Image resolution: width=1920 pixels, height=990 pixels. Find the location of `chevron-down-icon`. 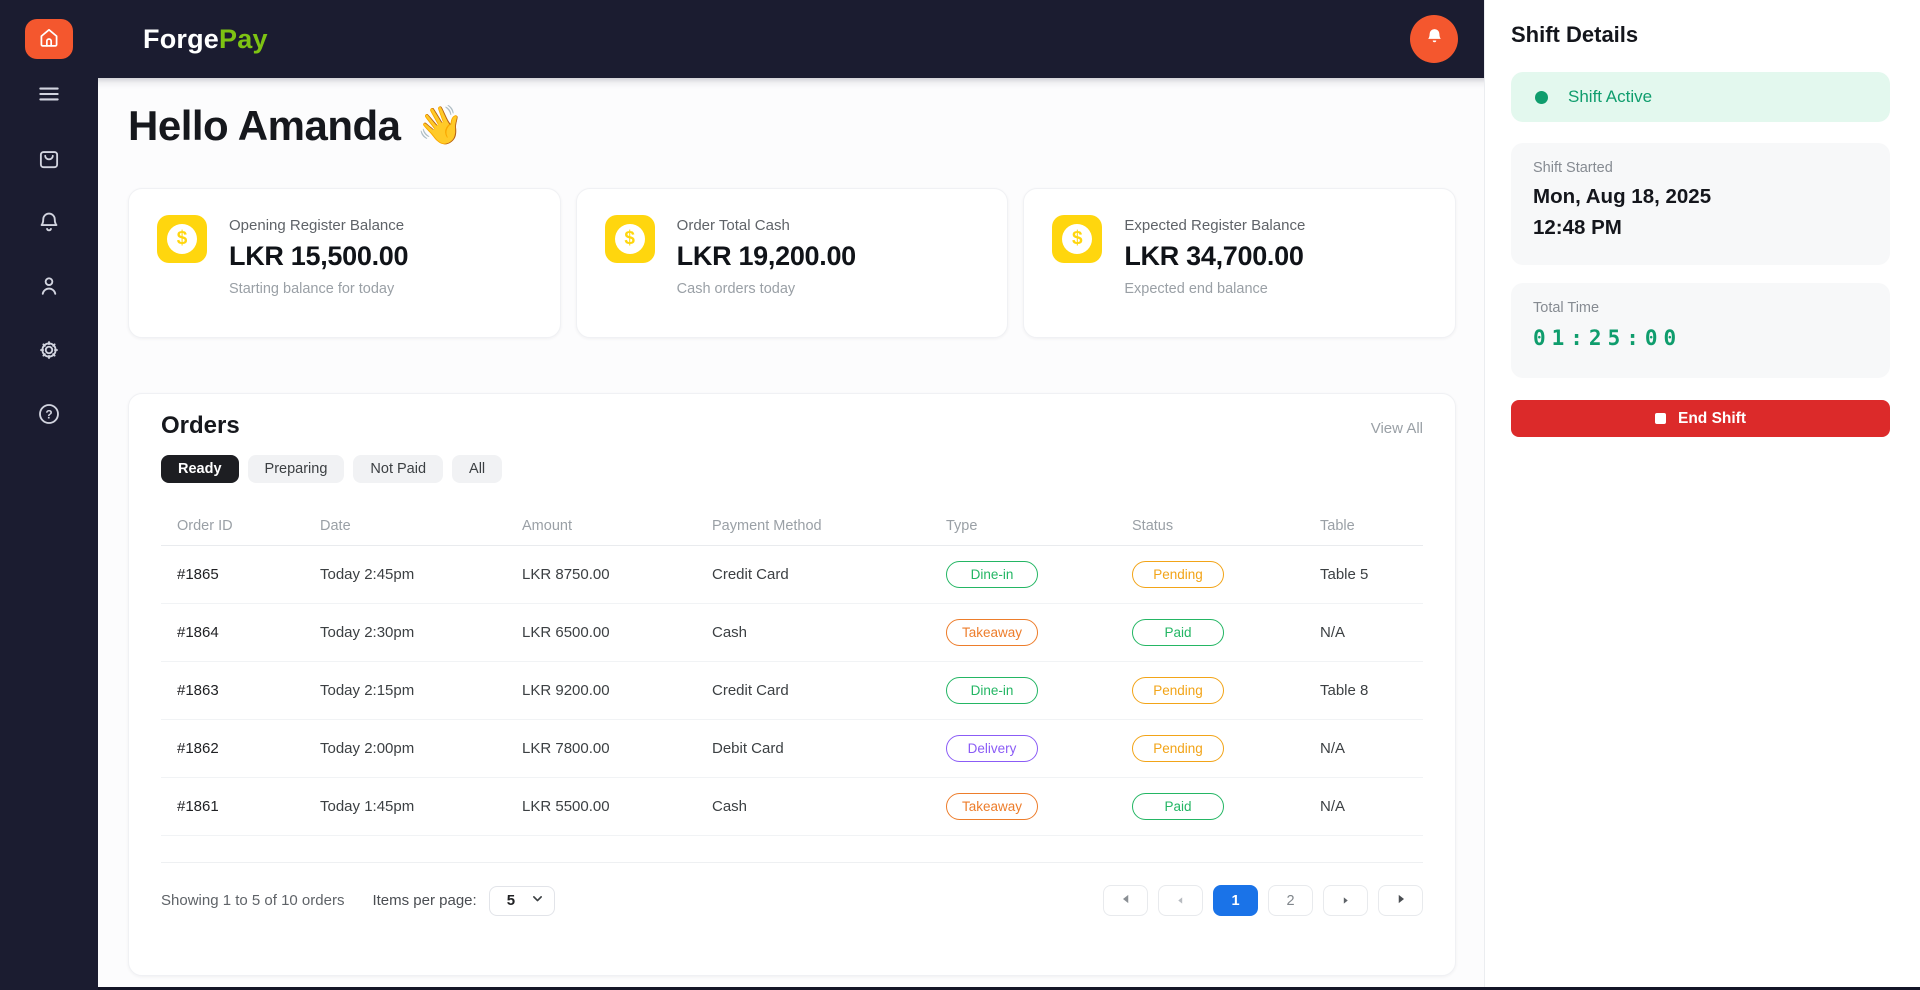

chevron-down-icon is located at coordinates (537, 900).